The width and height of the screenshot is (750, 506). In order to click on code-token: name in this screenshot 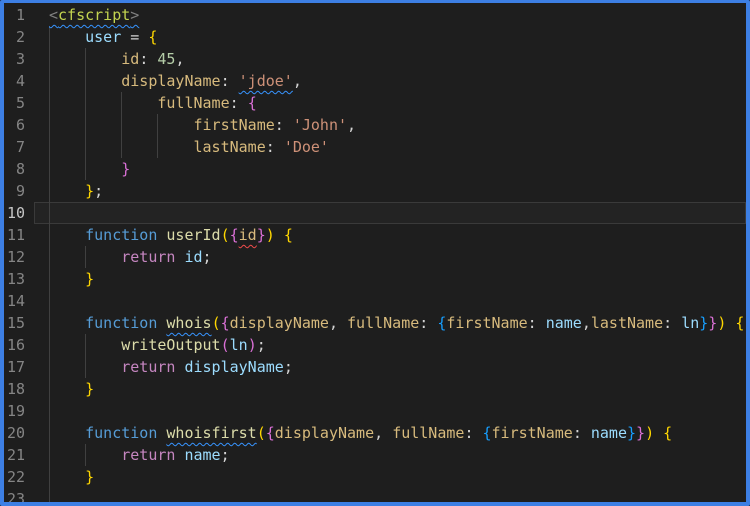, I will do `click(608, 433)`.